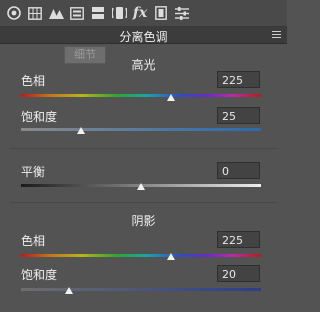  I want to click on highlights-hue-thumb, so click(171, 97).